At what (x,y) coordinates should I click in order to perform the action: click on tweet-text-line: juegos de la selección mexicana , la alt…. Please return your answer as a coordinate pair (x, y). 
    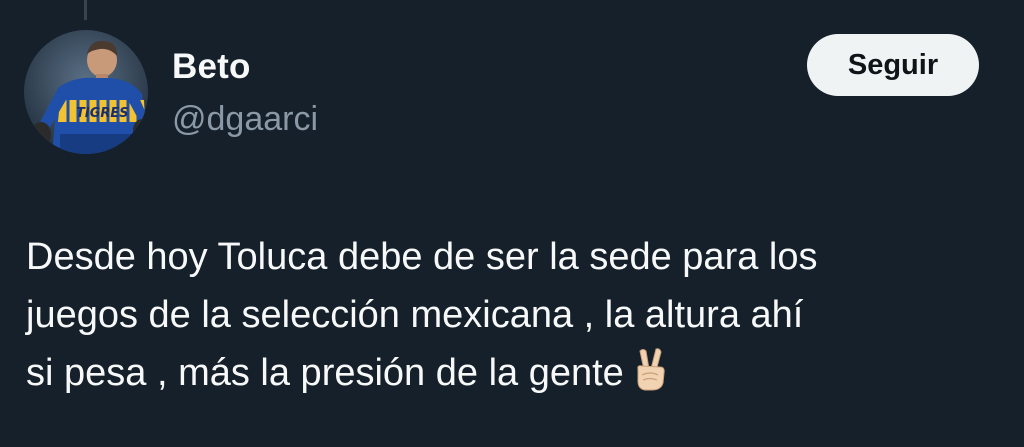
    Looking at the image, I should click on (415, 315).